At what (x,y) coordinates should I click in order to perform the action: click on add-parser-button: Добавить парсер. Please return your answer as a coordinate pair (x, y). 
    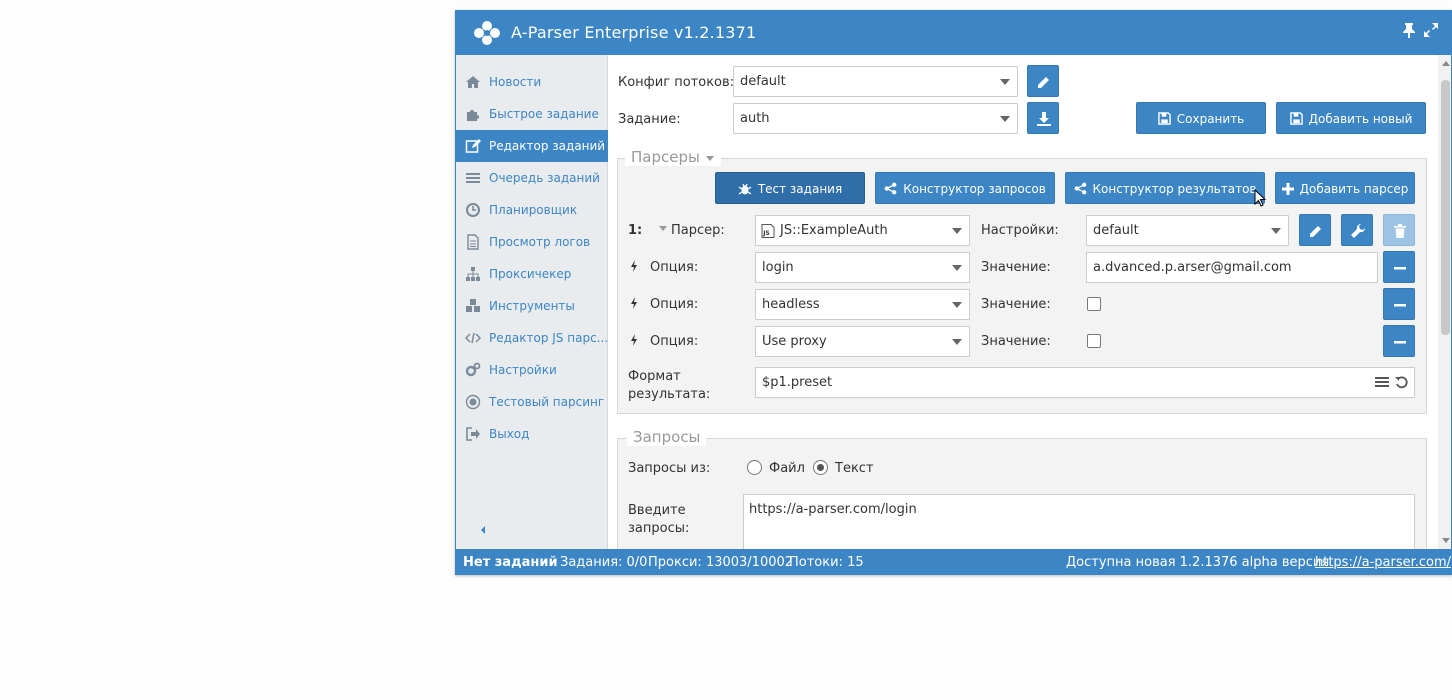
    Looking at the image, I should click on (1345, 188).